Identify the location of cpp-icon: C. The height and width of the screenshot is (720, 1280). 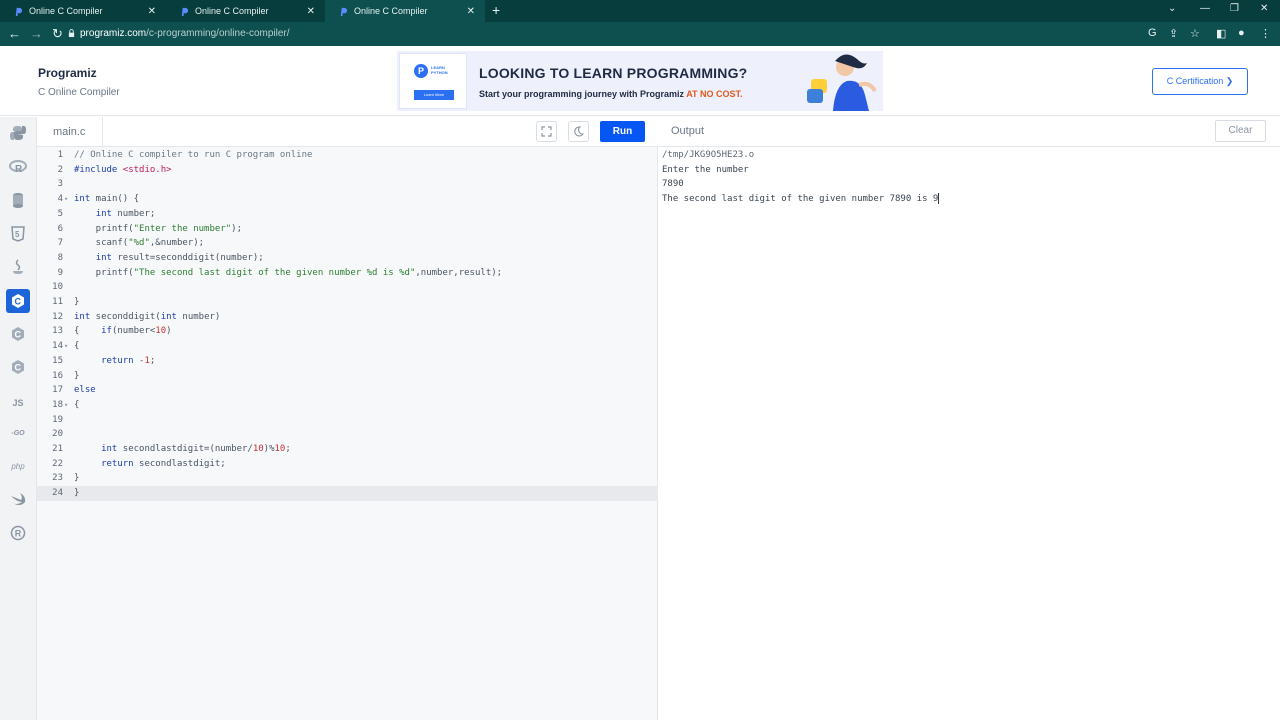
(18, 334).